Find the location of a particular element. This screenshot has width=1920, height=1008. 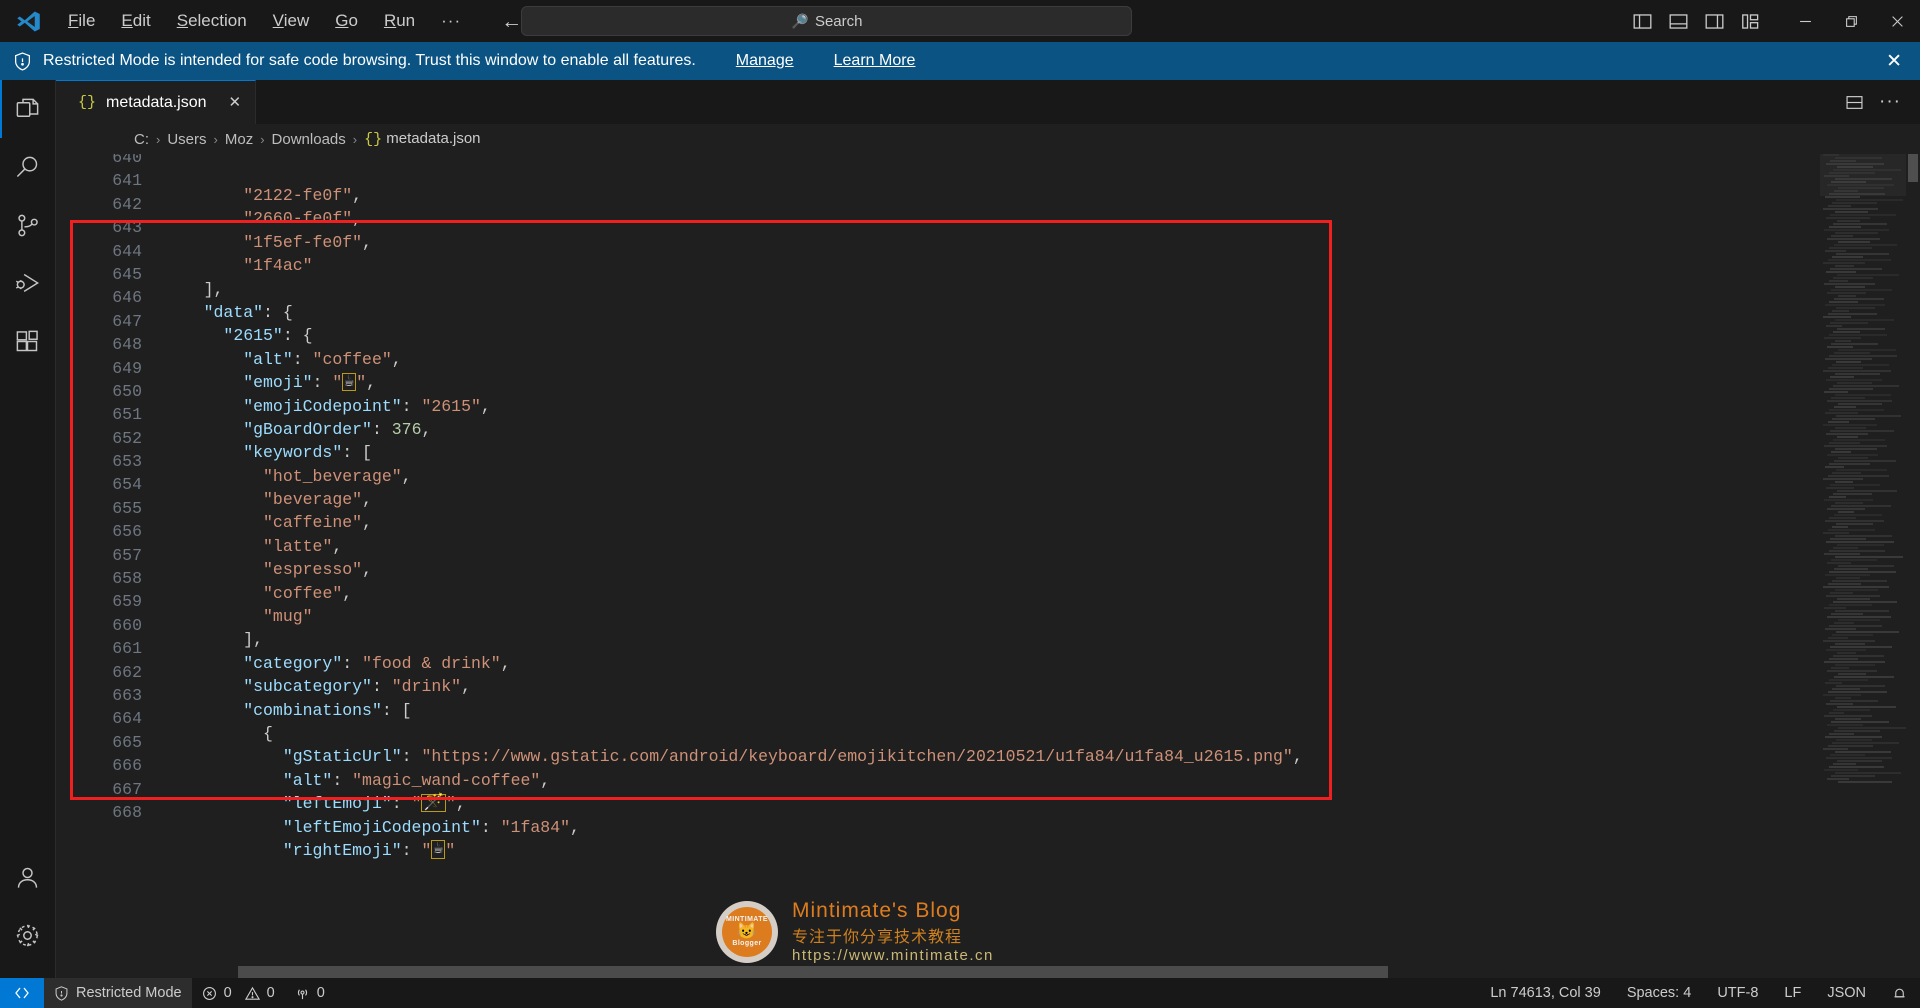

code-line: "keywords": [ is located at coordinates (1042, 452).